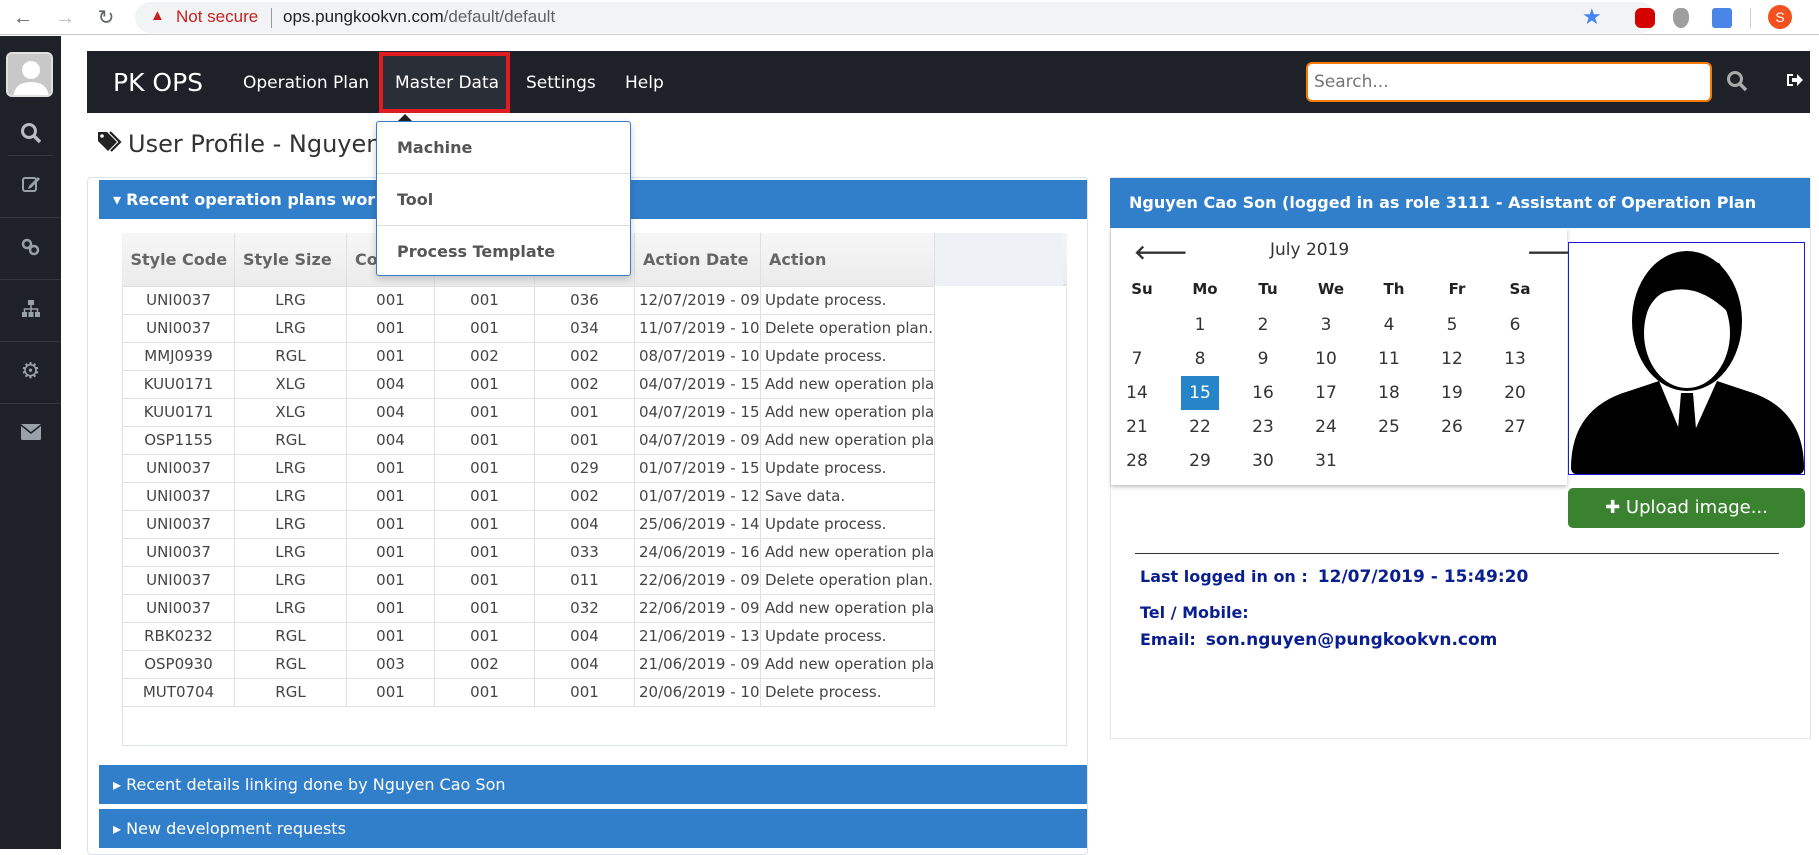 The height and width of the screenshot is (855, 1819). What do you see at coordinates (1722, 18) in the screenshot?
I see `translate-extension-icon` at bounding box center [1722, 18].